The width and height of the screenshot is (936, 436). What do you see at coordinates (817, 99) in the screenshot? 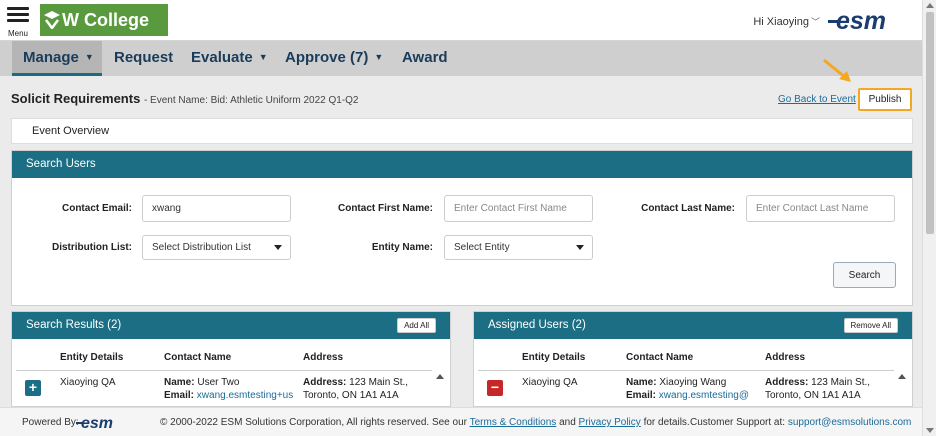
I see `go-back-link: Go Back to Event` at bounding box center [817, 99].